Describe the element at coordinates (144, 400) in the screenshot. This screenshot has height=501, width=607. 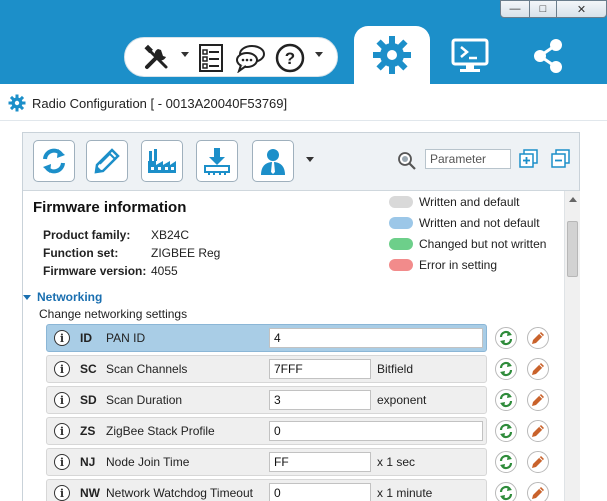
I see `param-name: Scan Duration` at that location.